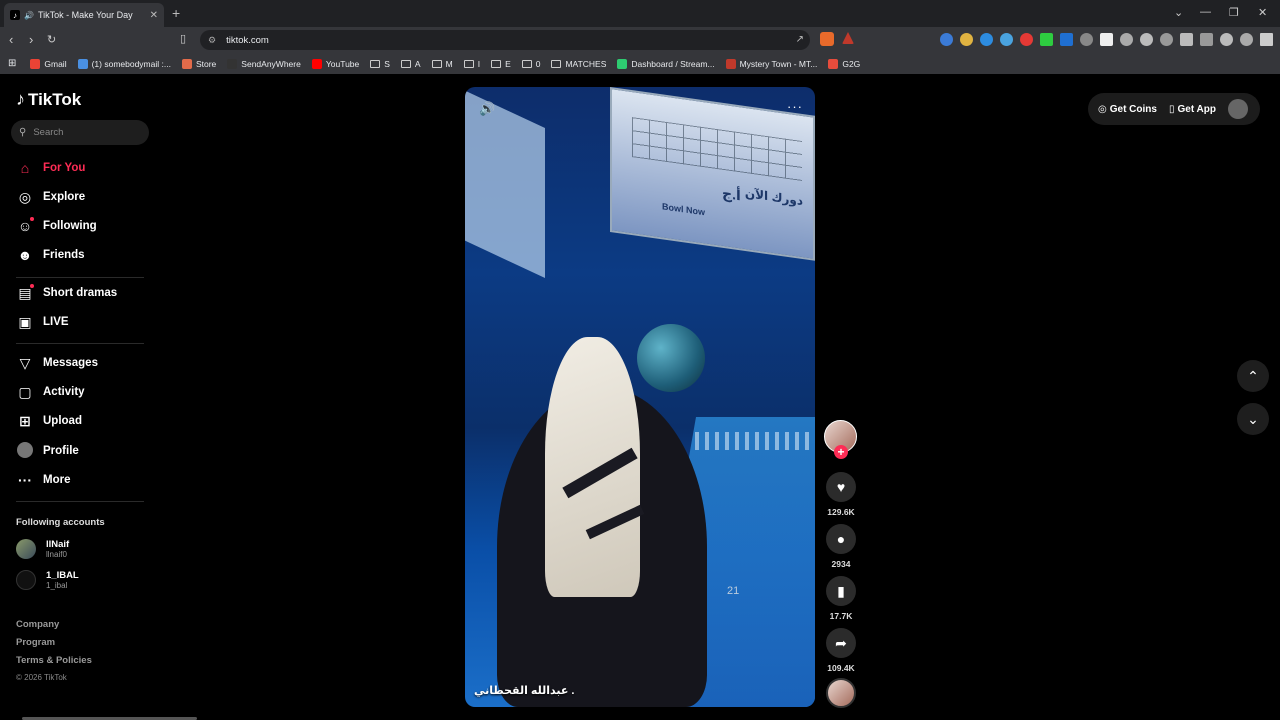 The image size is (1280, 720). I want to click on back-icon: ‹, so click(11, 39).